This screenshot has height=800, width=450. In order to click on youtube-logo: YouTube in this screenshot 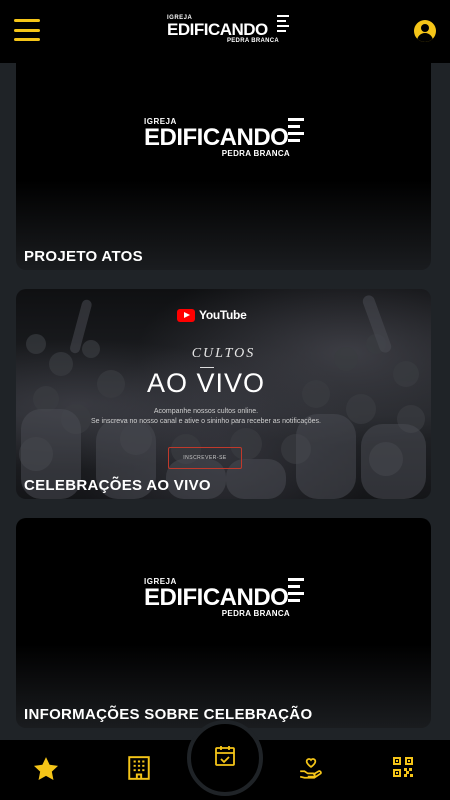, I will do `click(212, 315)`.